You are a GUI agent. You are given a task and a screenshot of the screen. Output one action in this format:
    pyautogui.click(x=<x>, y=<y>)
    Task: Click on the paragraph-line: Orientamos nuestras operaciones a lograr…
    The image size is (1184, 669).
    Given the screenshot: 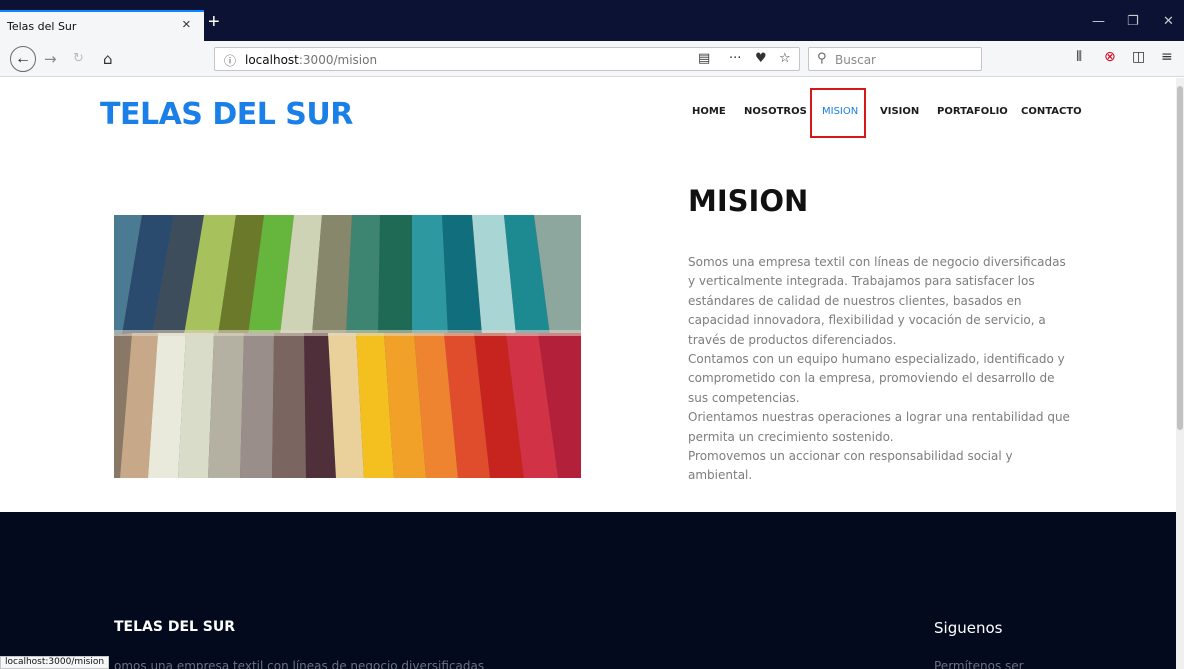 What is the action you would take?
    pyautogui.click(x=879, y=417)
    